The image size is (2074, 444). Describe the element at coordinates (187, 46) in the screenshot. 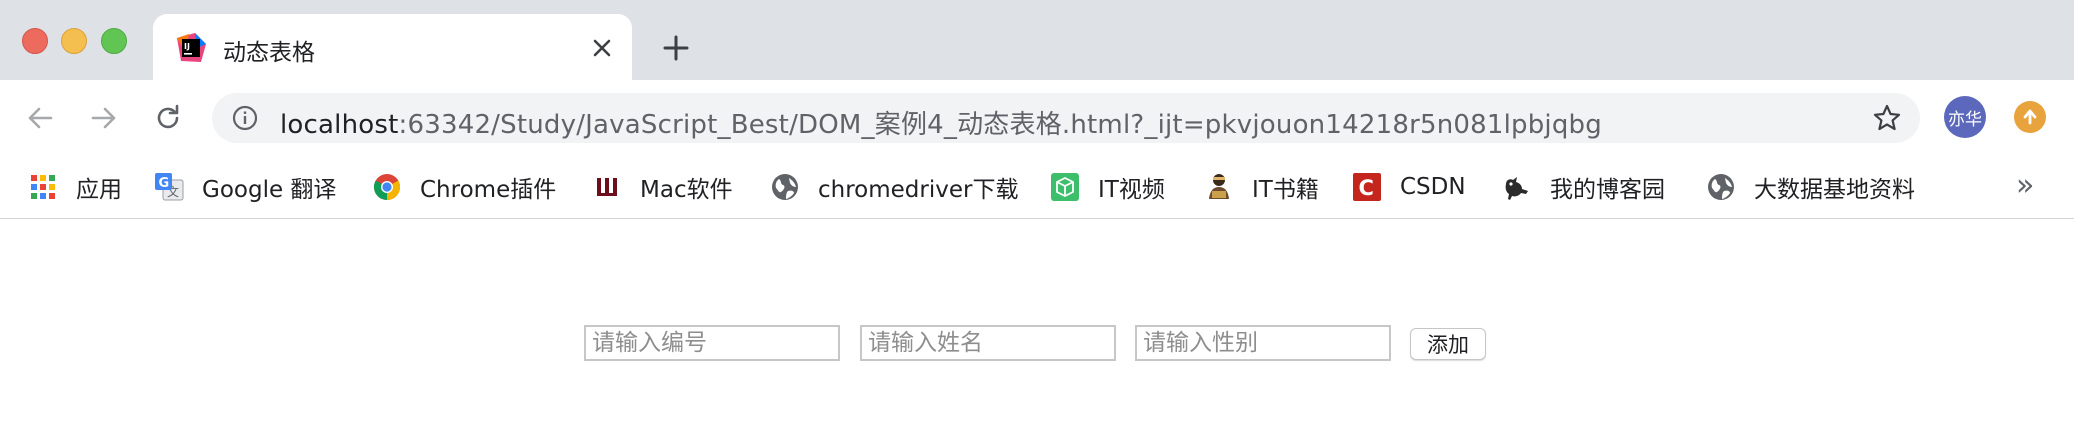

I see `svg-text: IJ` at that location.